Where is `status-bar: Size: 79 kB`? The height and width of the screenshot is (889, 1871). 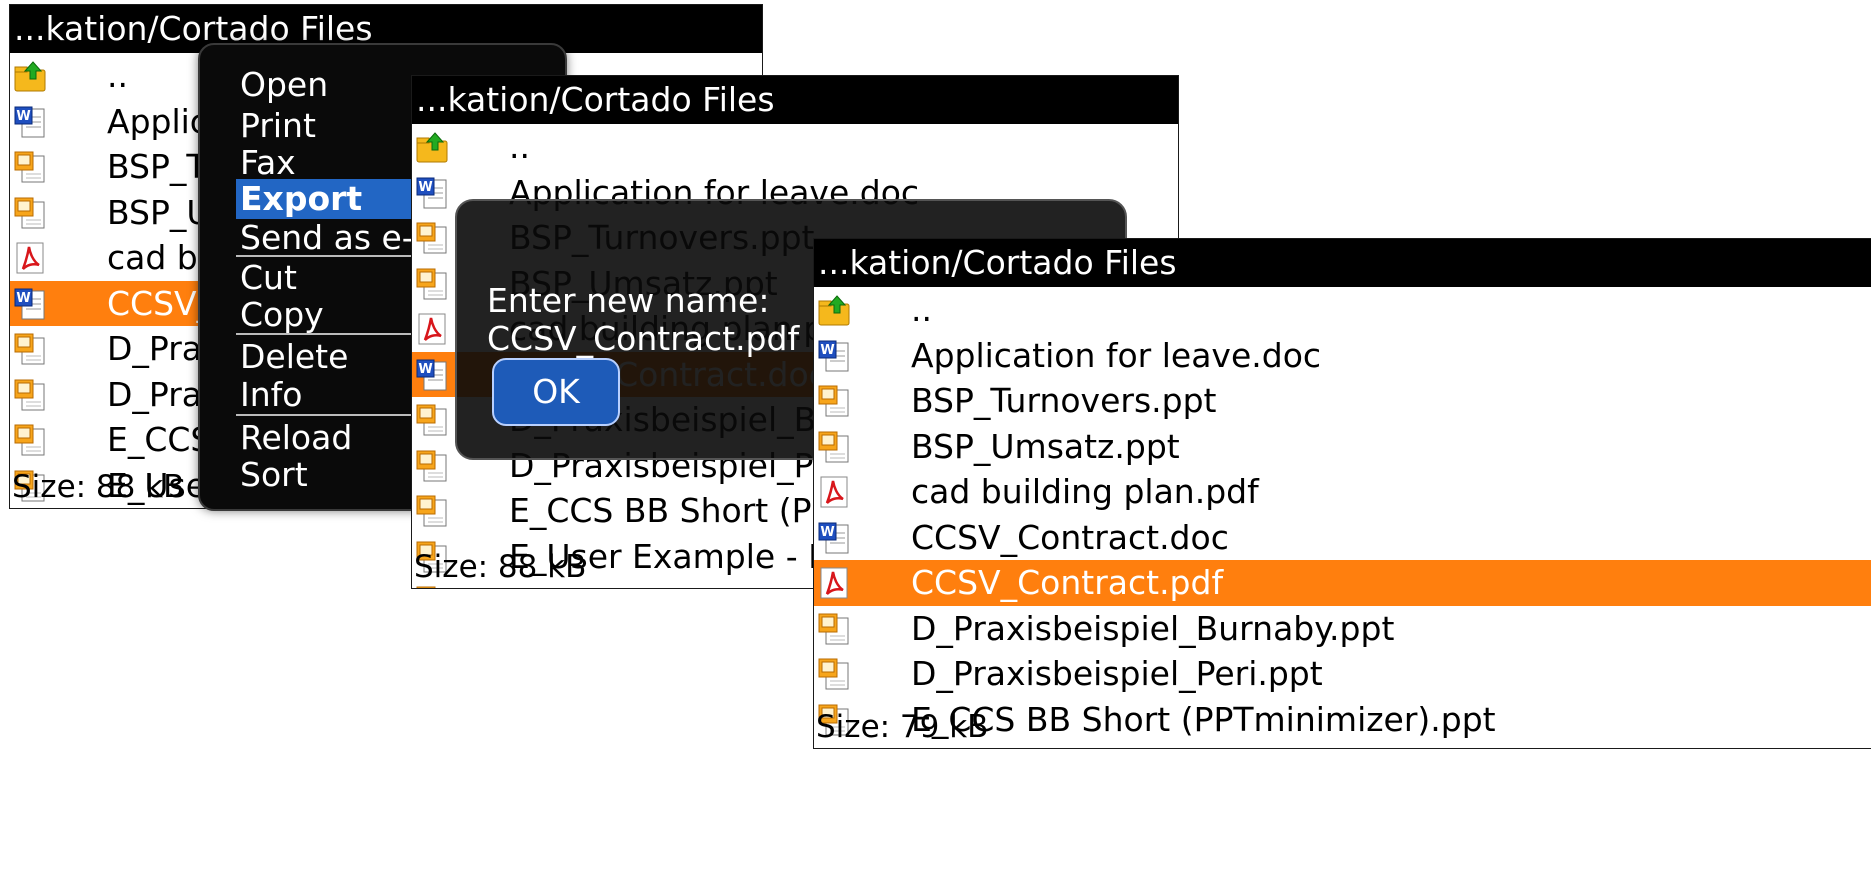
status-bar: Size: 79 kB is located at coordinates (902, 727).